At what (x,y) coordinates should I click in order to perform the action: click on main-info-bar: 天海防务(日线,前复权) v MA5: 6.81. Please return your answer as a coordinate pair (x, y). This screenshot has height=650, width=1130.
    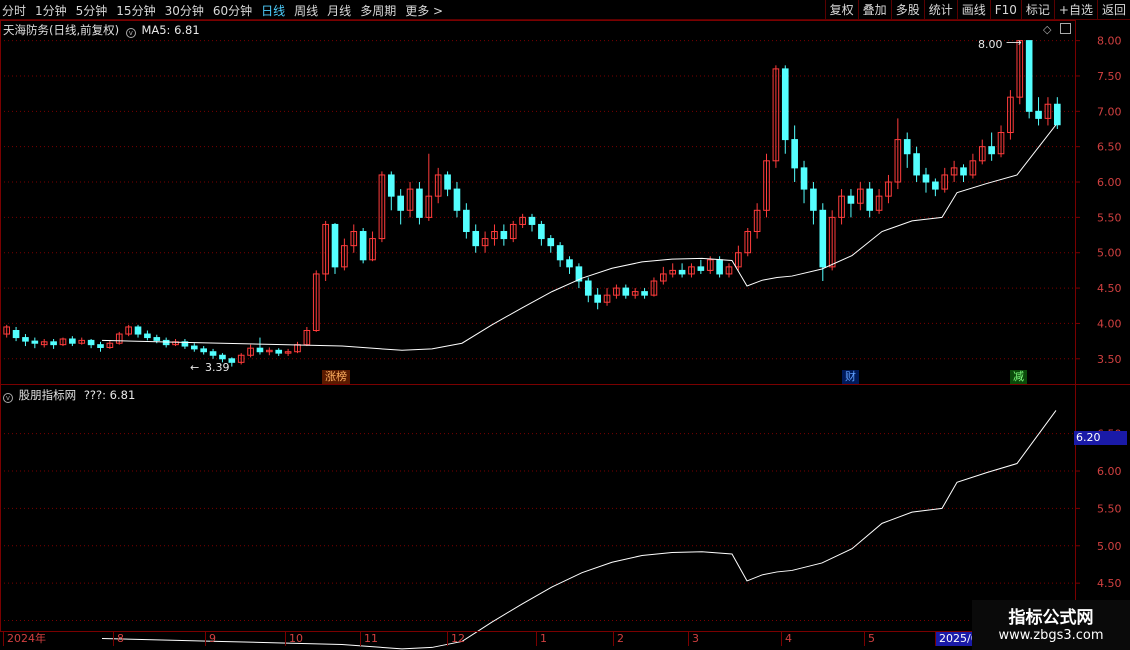
    Looking at the image, I should click on (101, 30).